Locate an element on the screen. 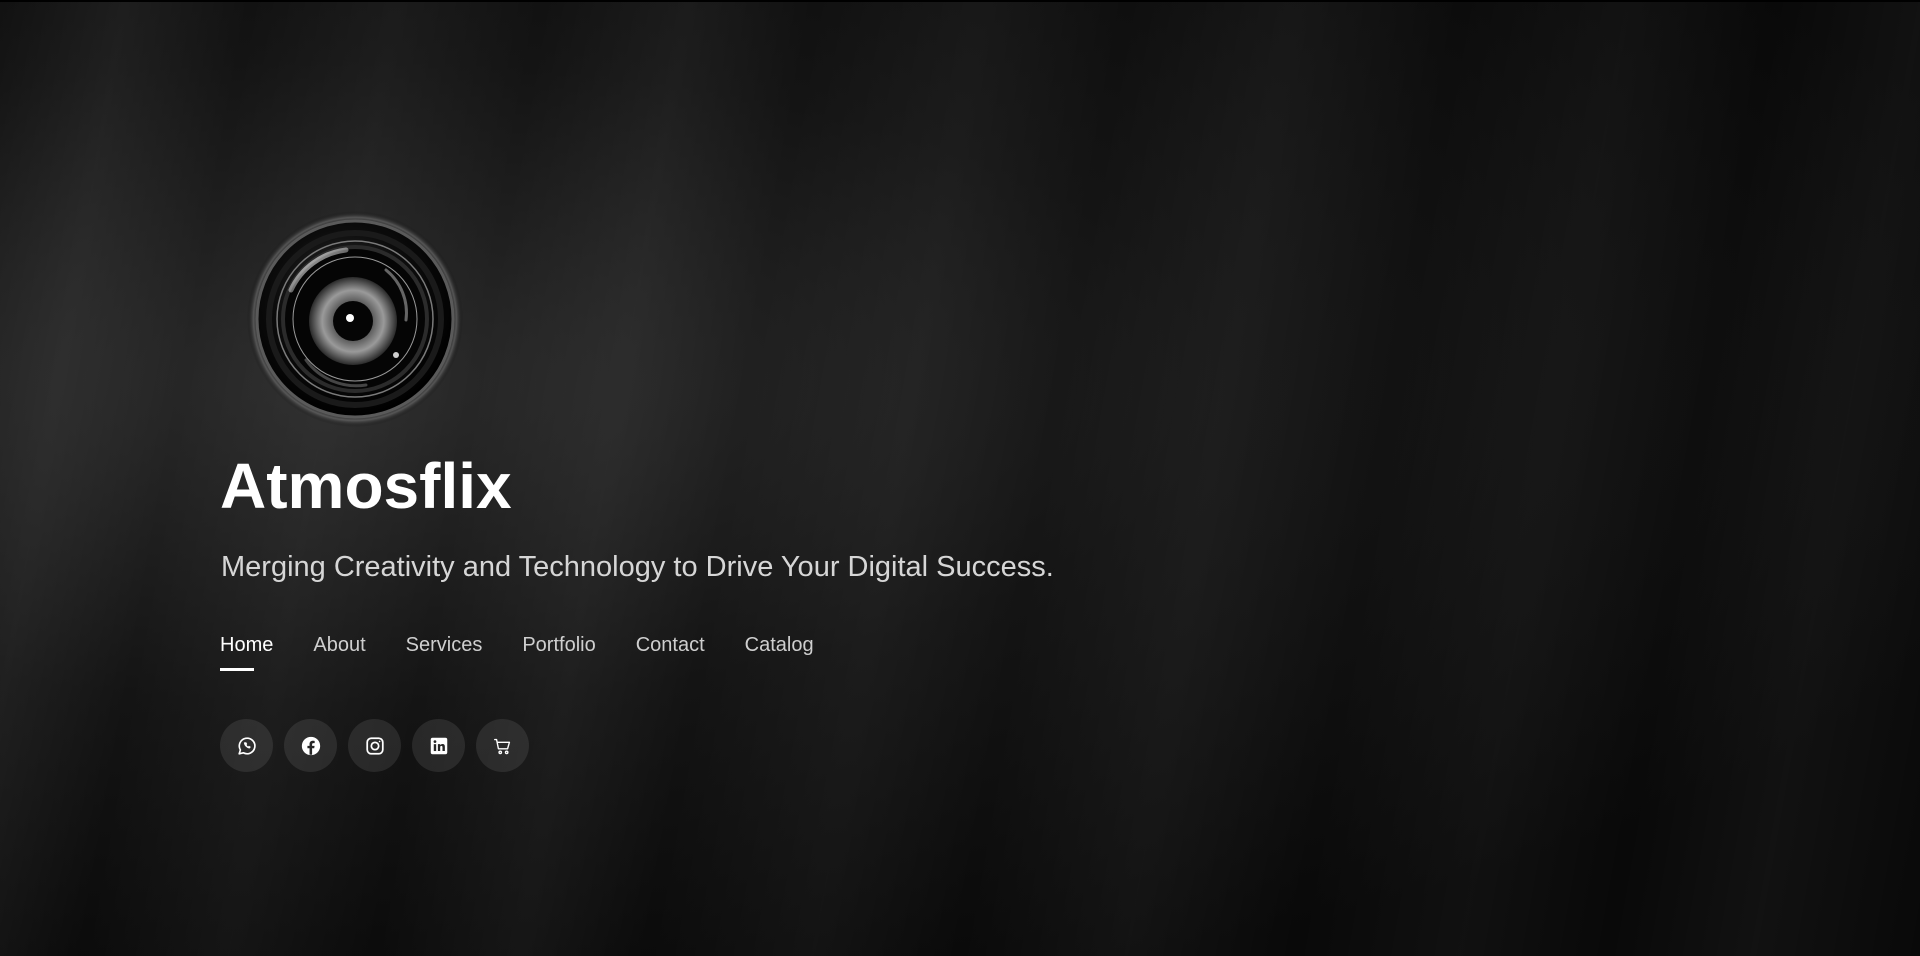 The height and width of the screenshot is (956, 1920). nav-item-services: Services is located at coordinates (444, 645).